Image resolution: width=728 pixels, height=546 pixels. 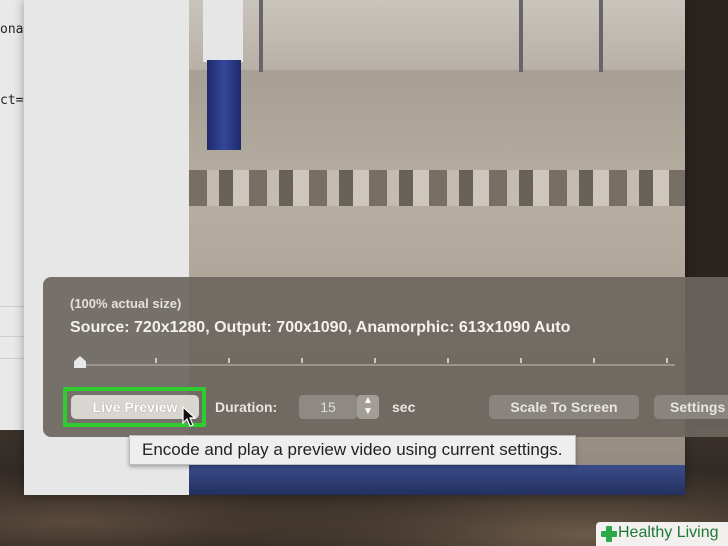 What do you see at coordinates (437, 35) in the screenshot?
I see `photo-wall` at bounding box center [437, 35].